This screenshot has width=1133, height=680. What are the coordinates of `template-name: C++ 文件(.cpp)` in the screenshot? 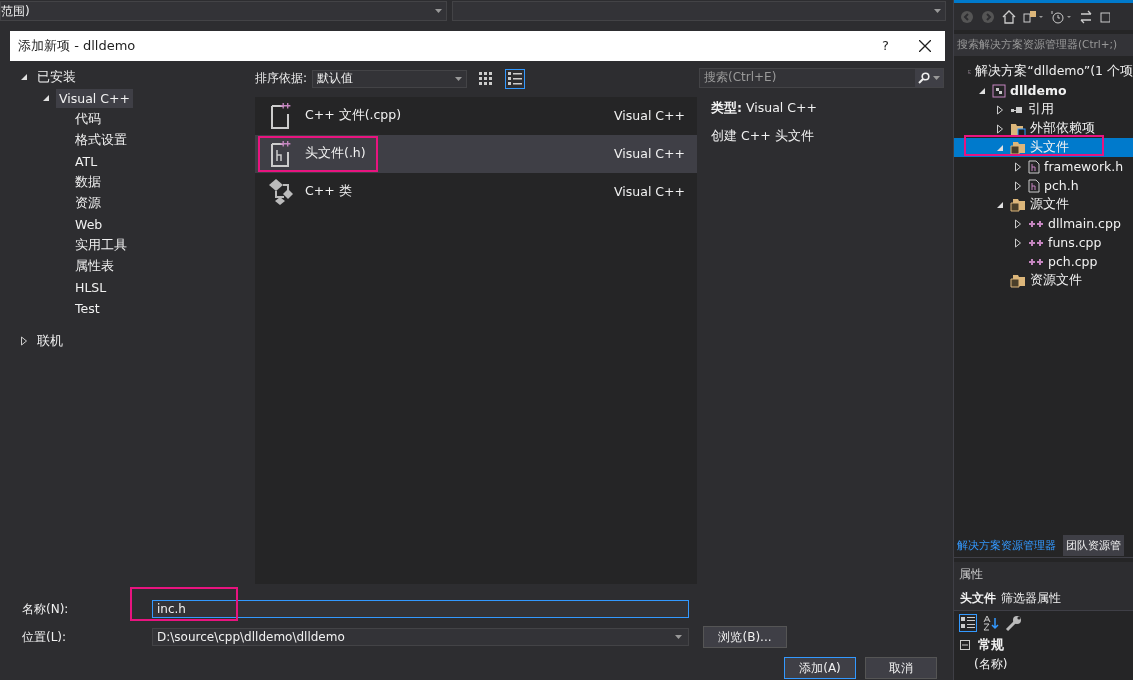 It's located at (354, 115).